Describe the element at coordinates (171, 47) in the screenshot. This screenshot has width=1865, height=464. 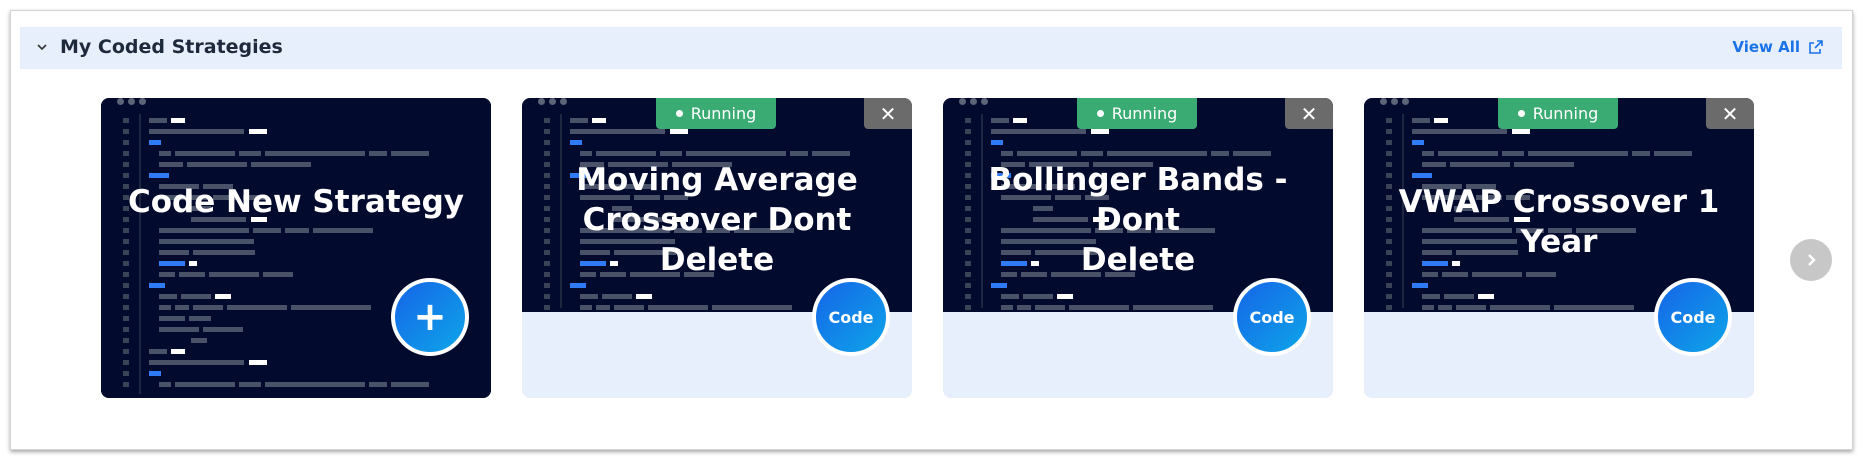
I see `section-title: My Coded Strategies` at that location.